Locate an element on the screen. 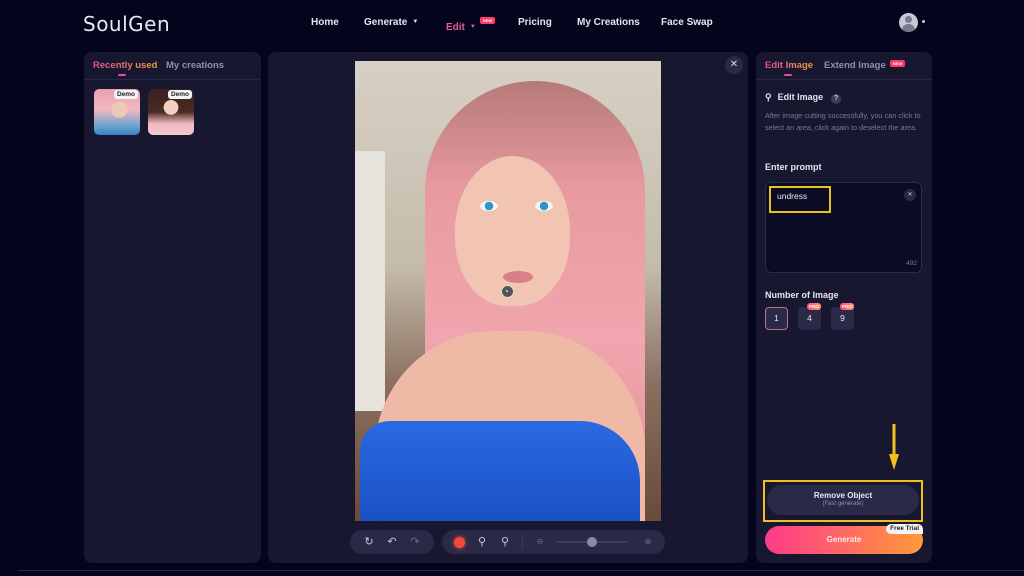 The height and width of the screenshot is (576, 1024). remove-object-label: Remove Object is located at coordinates (843, 495).